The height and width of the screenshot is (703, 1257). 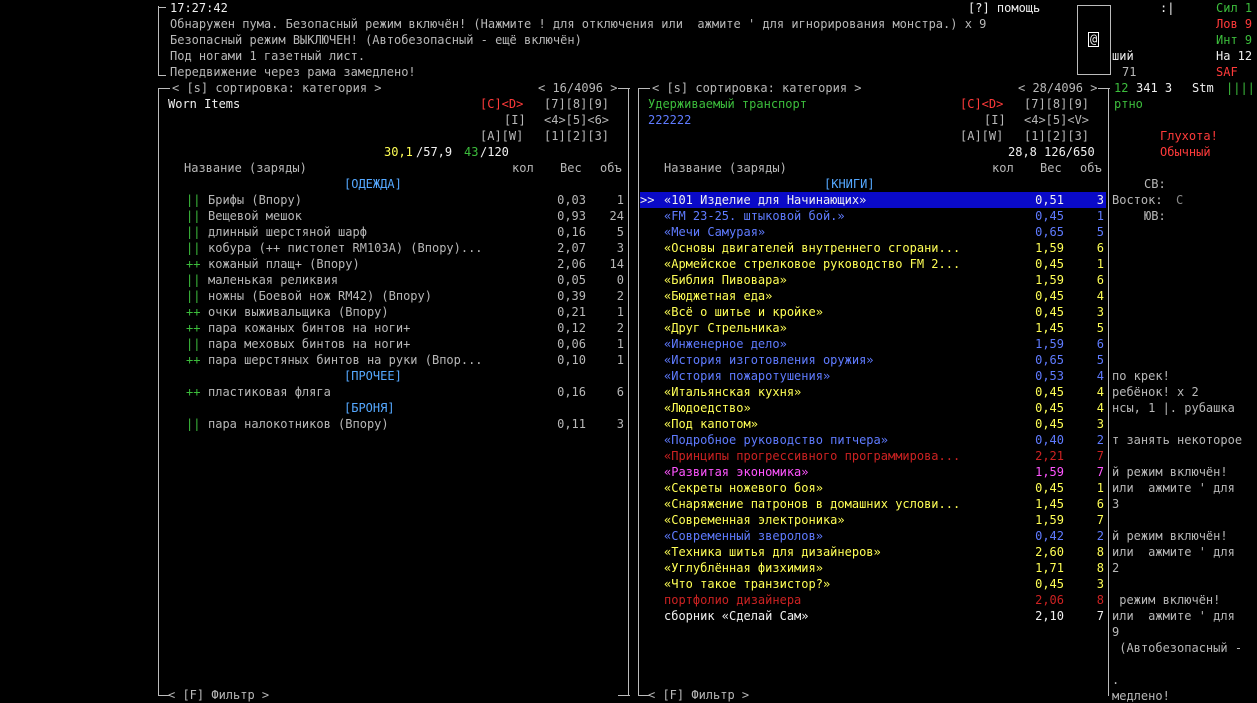 I want to click on list-item: сборник «Сделай Сам» 2,10 7, so click(x=873, y=616).